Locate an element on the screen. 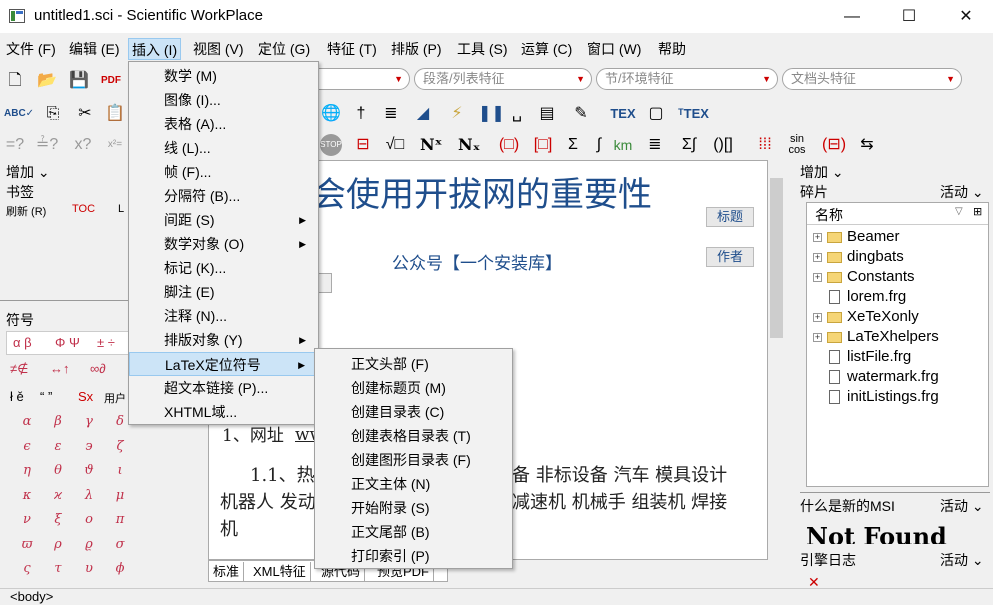  symbol-cell: ρ is located at coordinates (58, 545).